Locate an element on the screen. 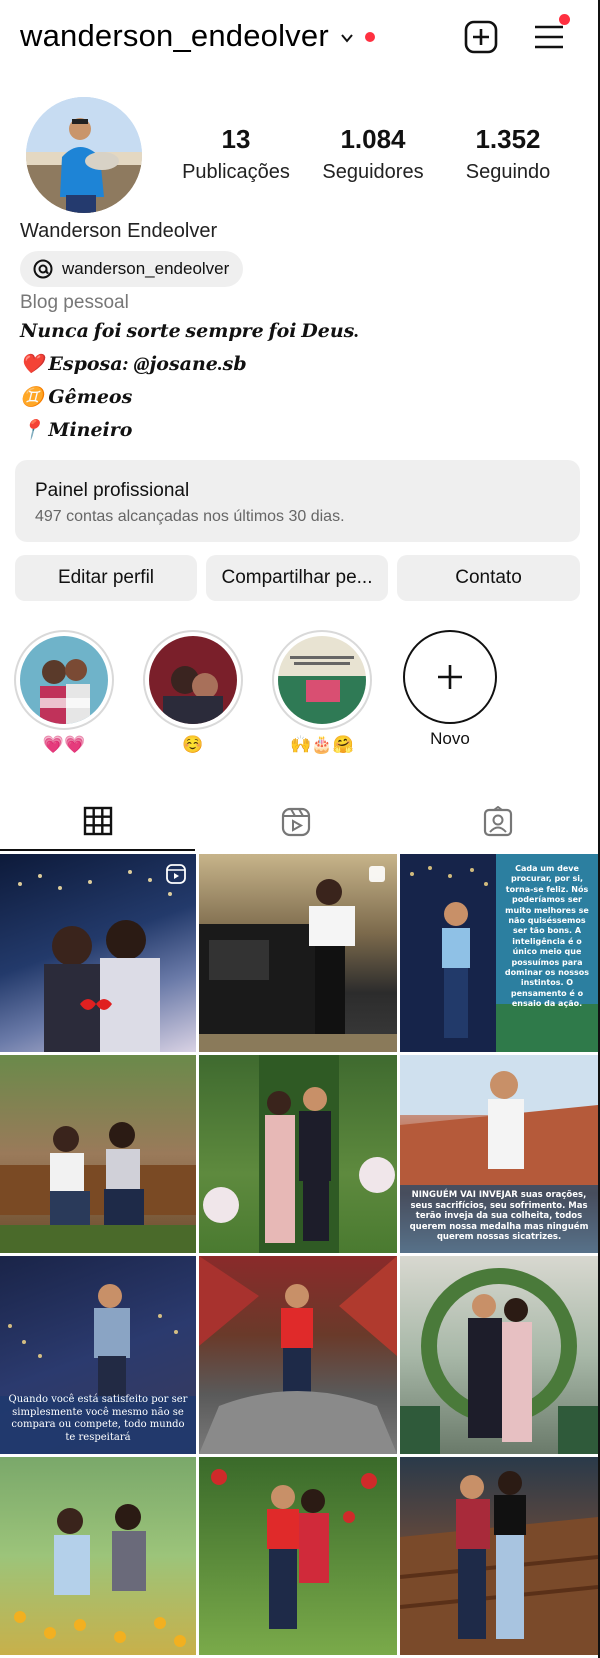 The image size is (600, 1658). top-bar: wanderson_endeolver is located at coordinates (300, 38).